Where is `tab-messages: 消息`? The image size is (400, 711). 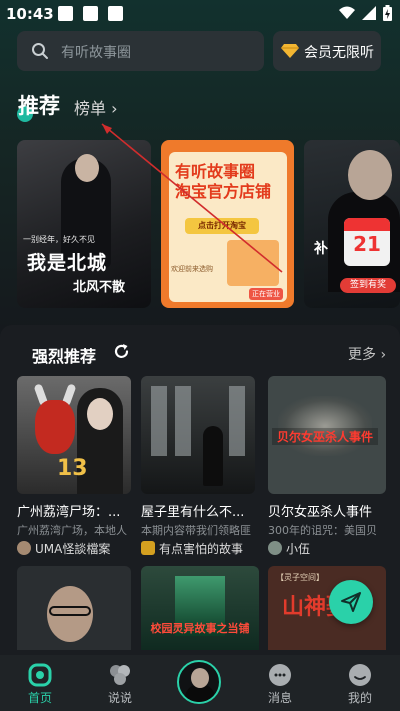
tab-messages: 消息 is located at coordinates (280, 683).